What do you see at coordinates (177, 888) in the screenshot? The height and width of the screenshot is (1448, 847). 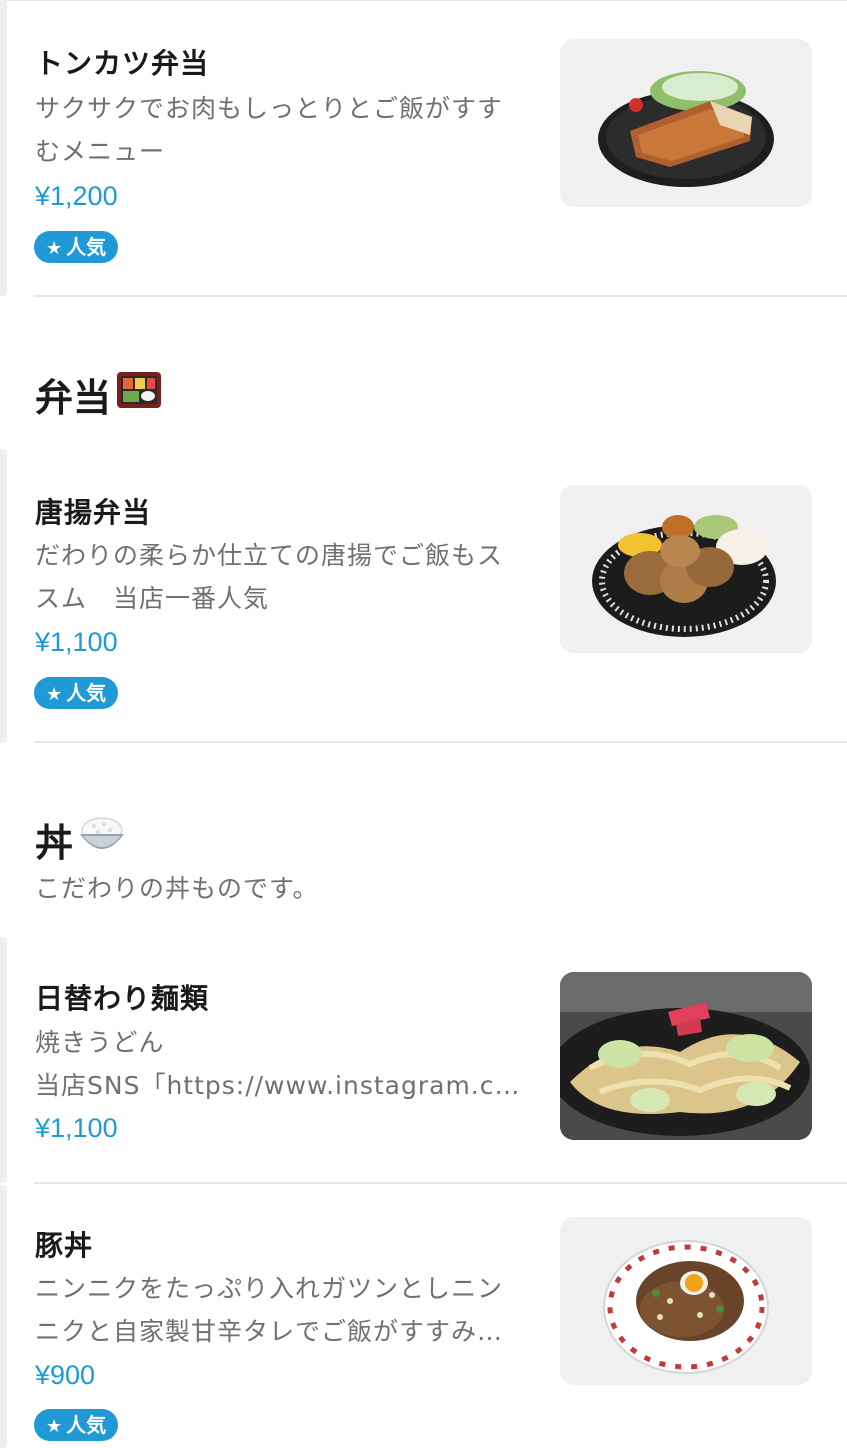 I see `section-description: こだわりの丼ものです。` at bounding box center [177, 888].